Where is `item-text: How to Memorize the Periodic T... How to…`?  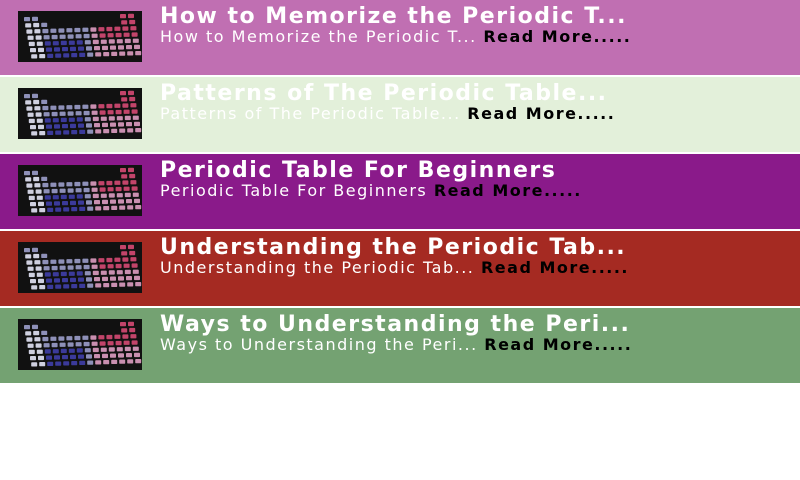 item-text: How to Memorize the Periodic T... How to… is located at coordinates (473, 25).